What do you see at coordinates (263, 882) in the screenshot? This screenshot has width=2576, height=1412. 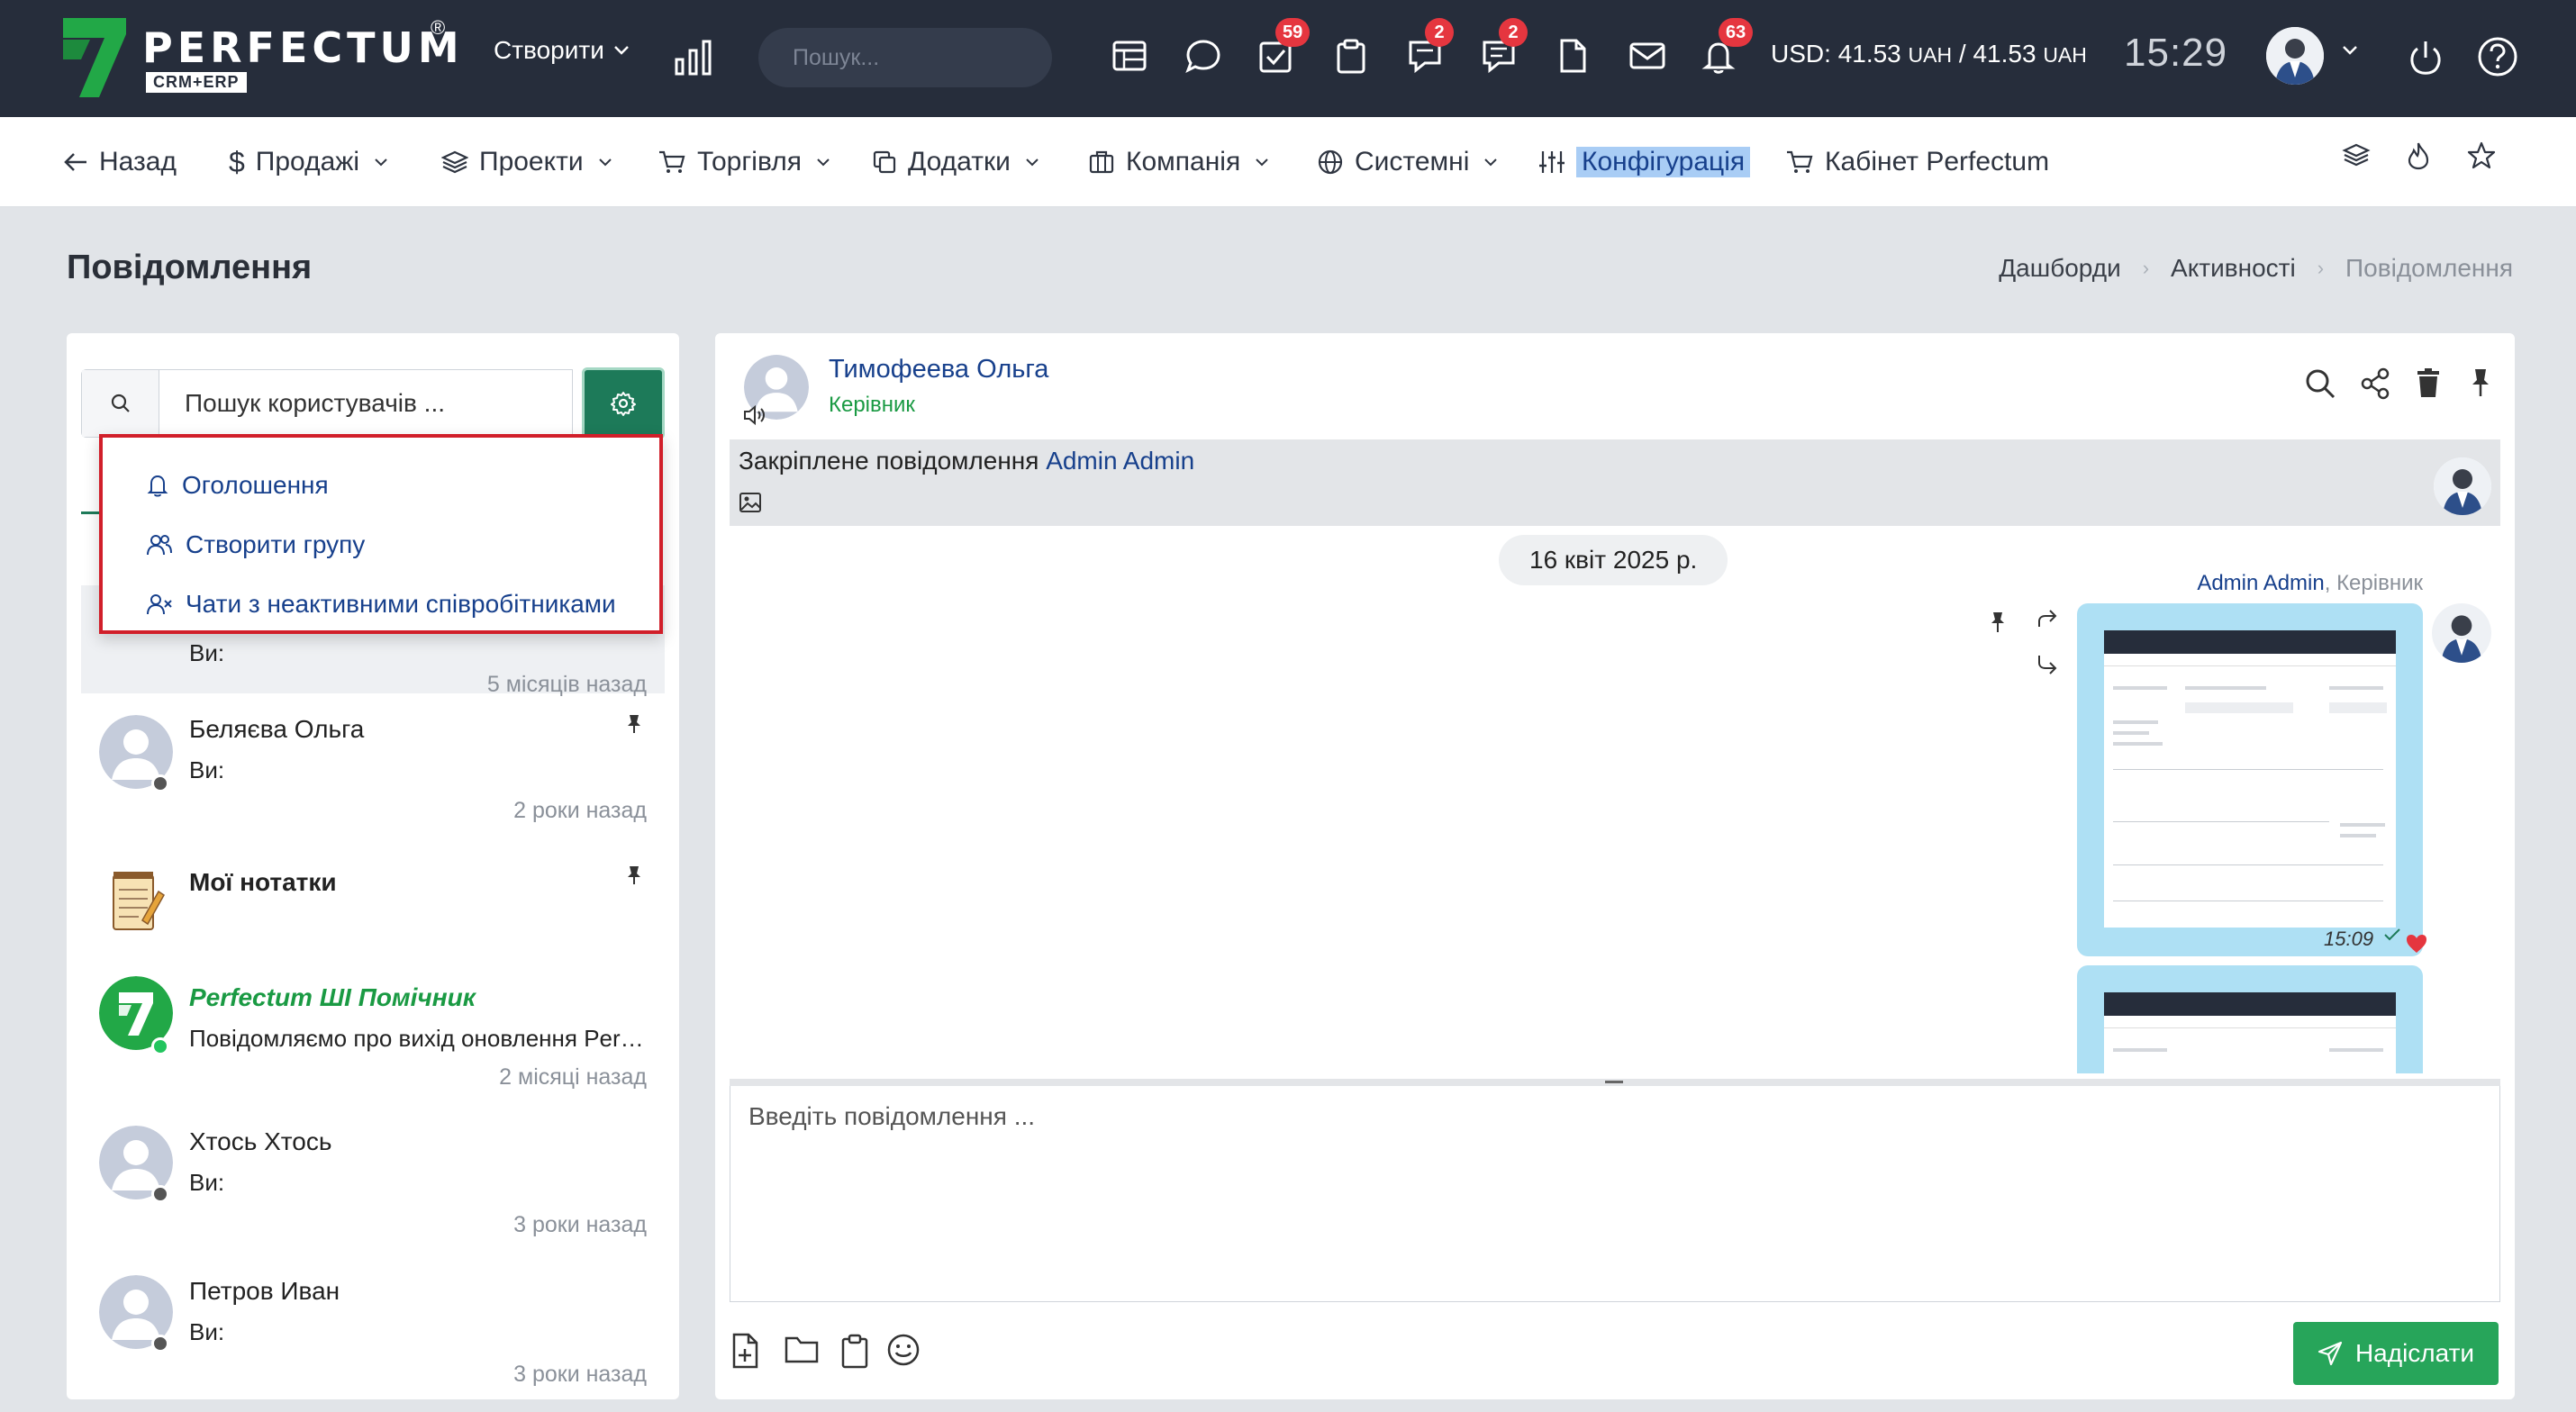 I see `chat-name: Мої нотатки` at bounding box center [263, 882].